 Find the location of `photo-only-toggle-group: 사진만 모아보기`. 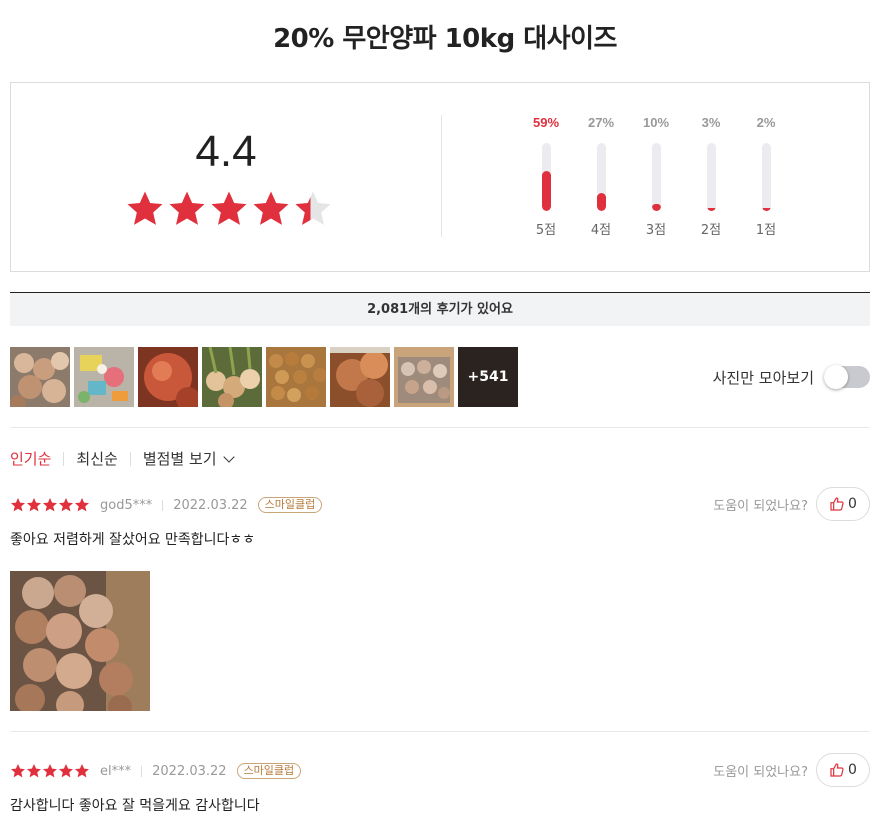

photo-only-toggle-group: 사진만 모아보기 is located at coordinates (791, 377).